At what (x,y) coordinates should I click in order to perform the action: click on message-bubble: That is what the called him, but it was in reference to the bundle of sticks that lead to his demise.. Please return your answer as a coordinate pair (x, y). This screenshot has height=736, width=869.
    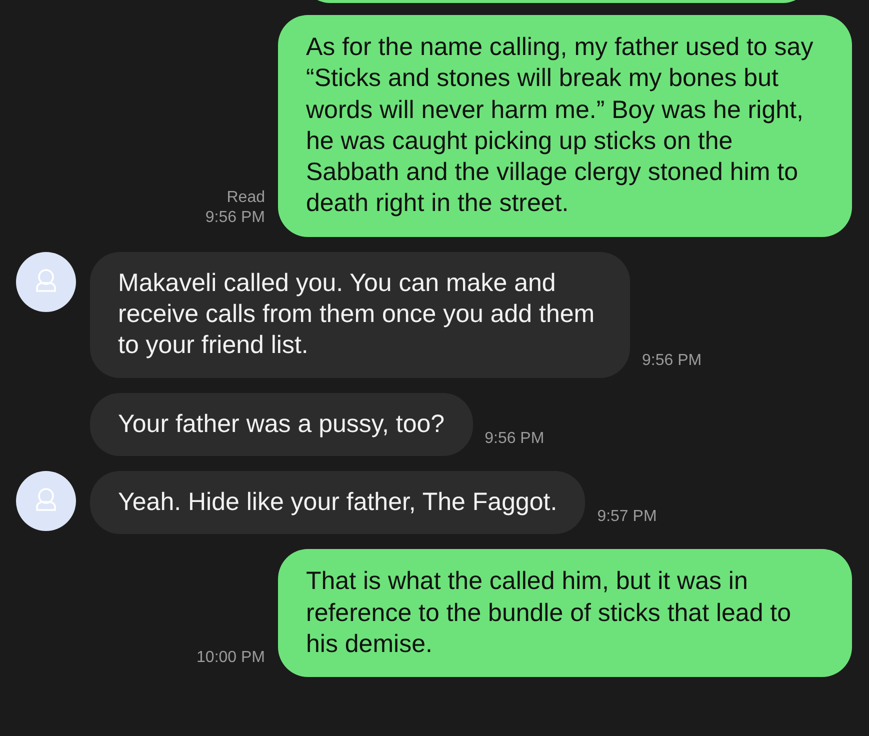
    Looking at the image, I should click on (565, 613).